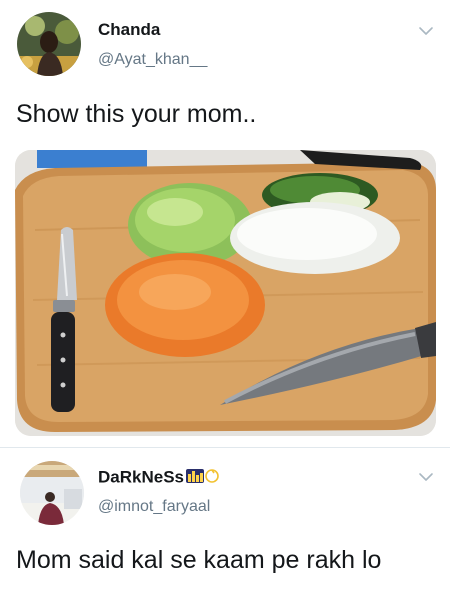 The width and height of the screenshot is (450, 596). Describe the element at coordinates (136, 114) in the screenshot. I see `tweet-text: Show this your mom..` at that location.